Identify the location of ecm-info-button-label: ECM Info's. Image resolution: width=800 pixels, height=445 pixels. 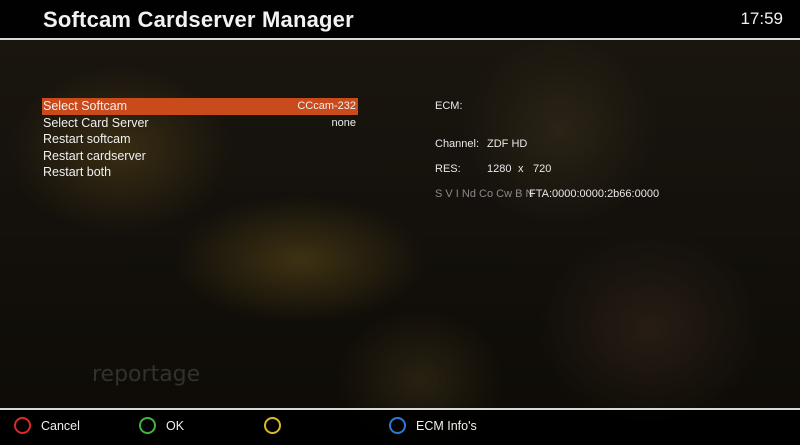
(446, 426).